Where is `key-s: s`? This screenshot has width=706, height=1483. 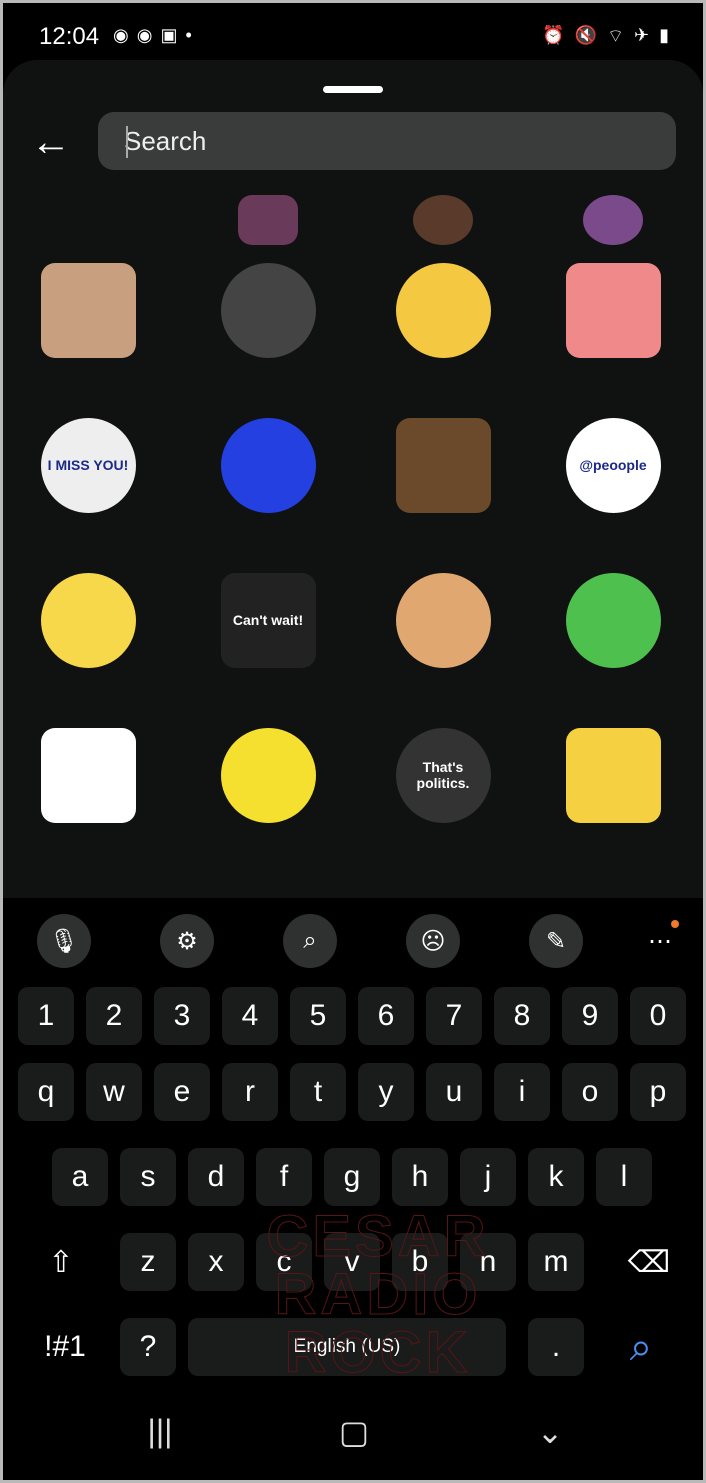
key-s: s is located at coordinates (148, 1177).